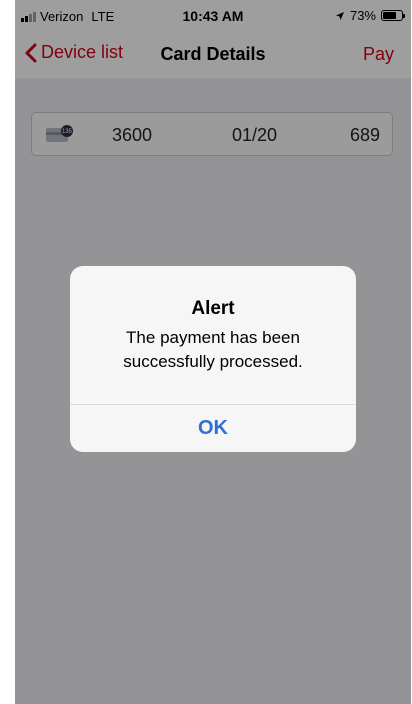 The height and width of the screenshot is (704, 412). What do you see at coordinates (213, 308) in the screenshot?
I see `alert-title: Alert` at bounding box center [213, 308].